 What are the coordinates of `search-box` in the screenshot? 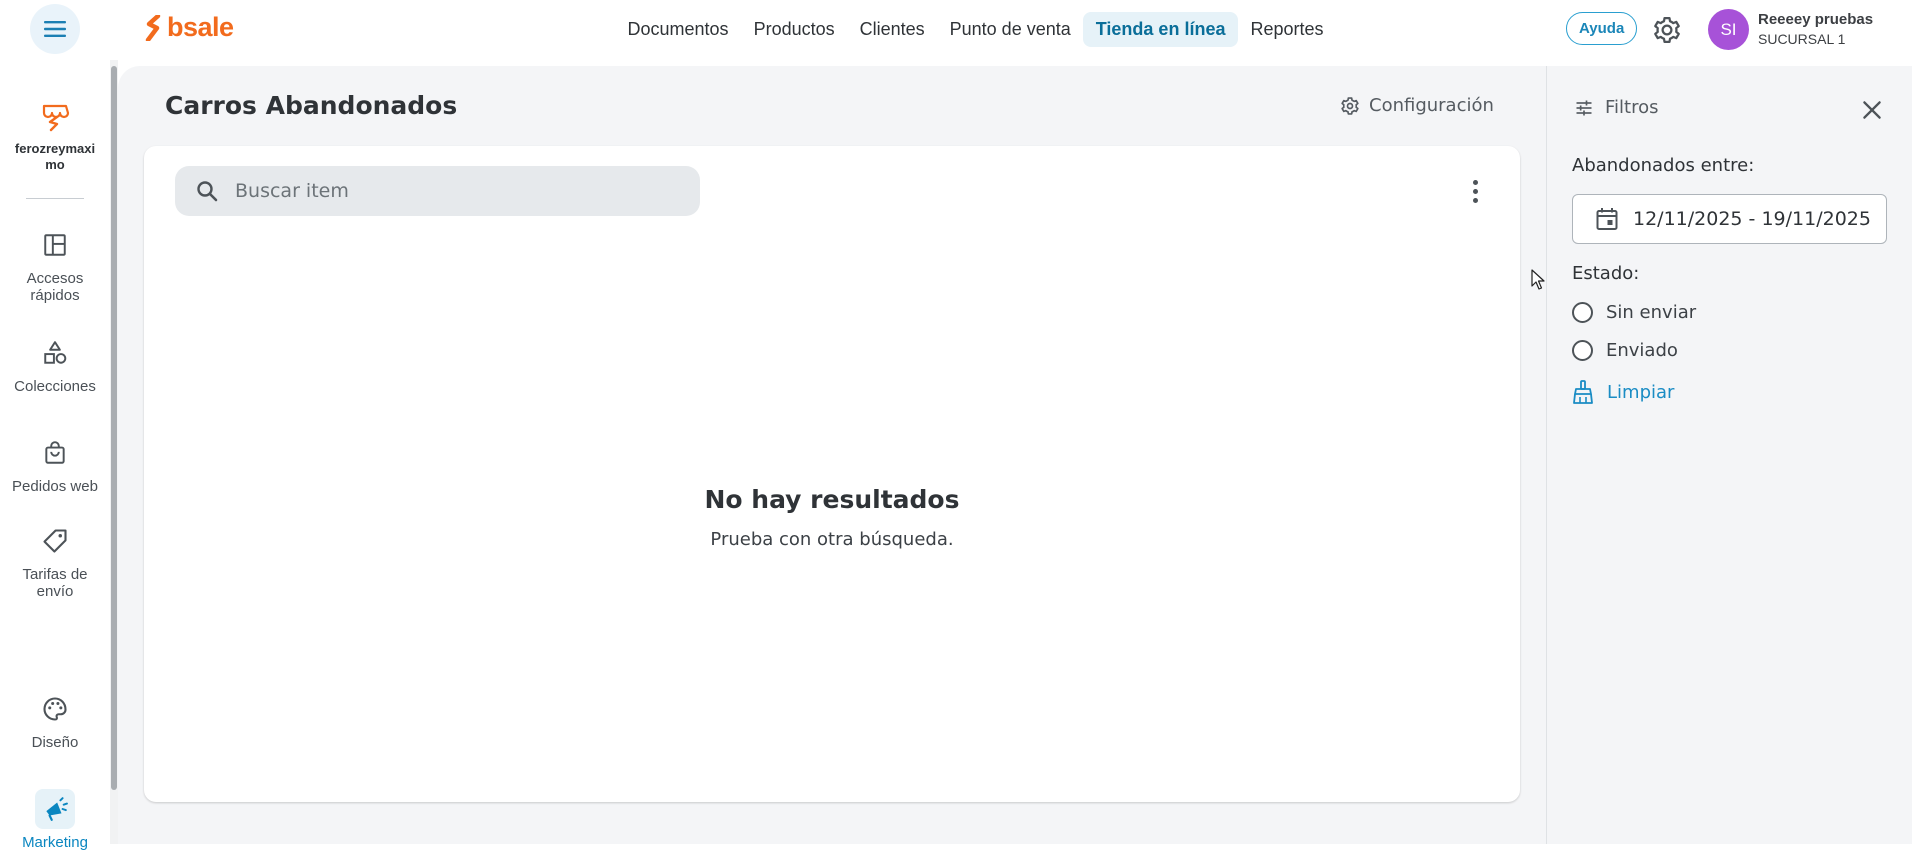 It's located at (437, 191).